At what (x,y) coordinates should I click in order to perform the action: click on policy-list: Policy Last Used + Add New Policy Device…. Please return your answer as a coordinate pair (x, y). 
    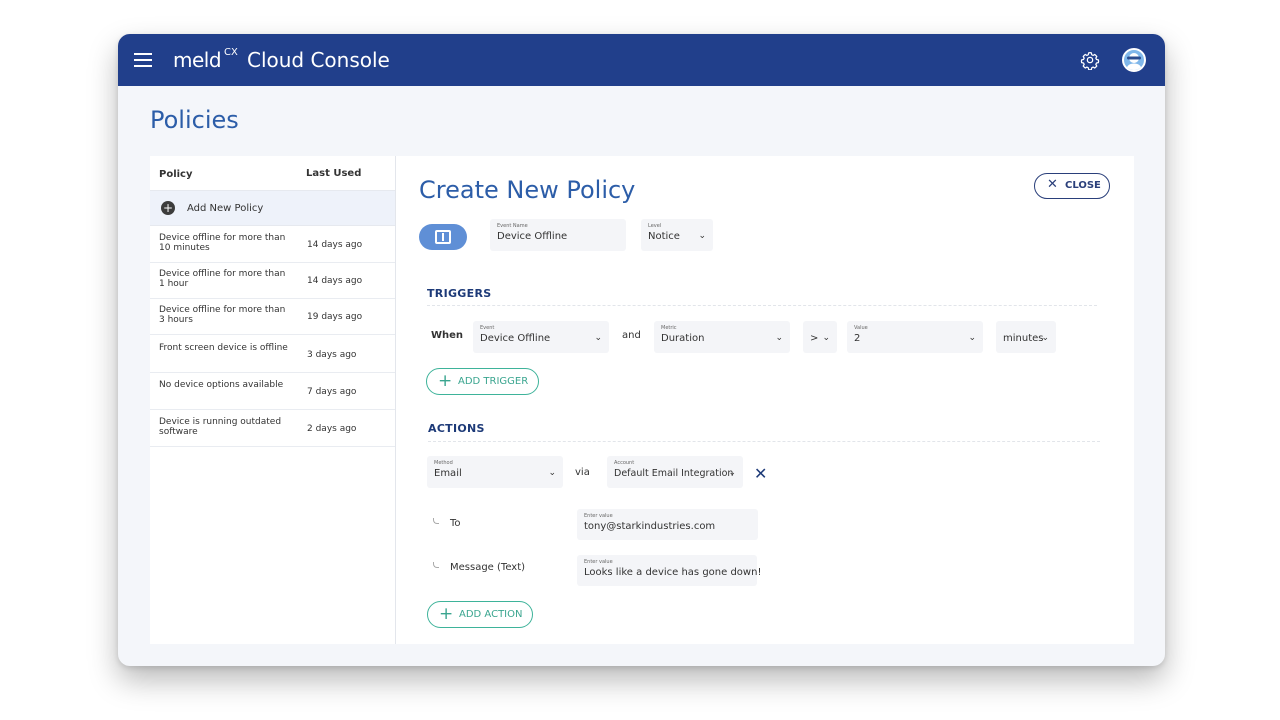
    Looking at the image, I should click on (273, 400).